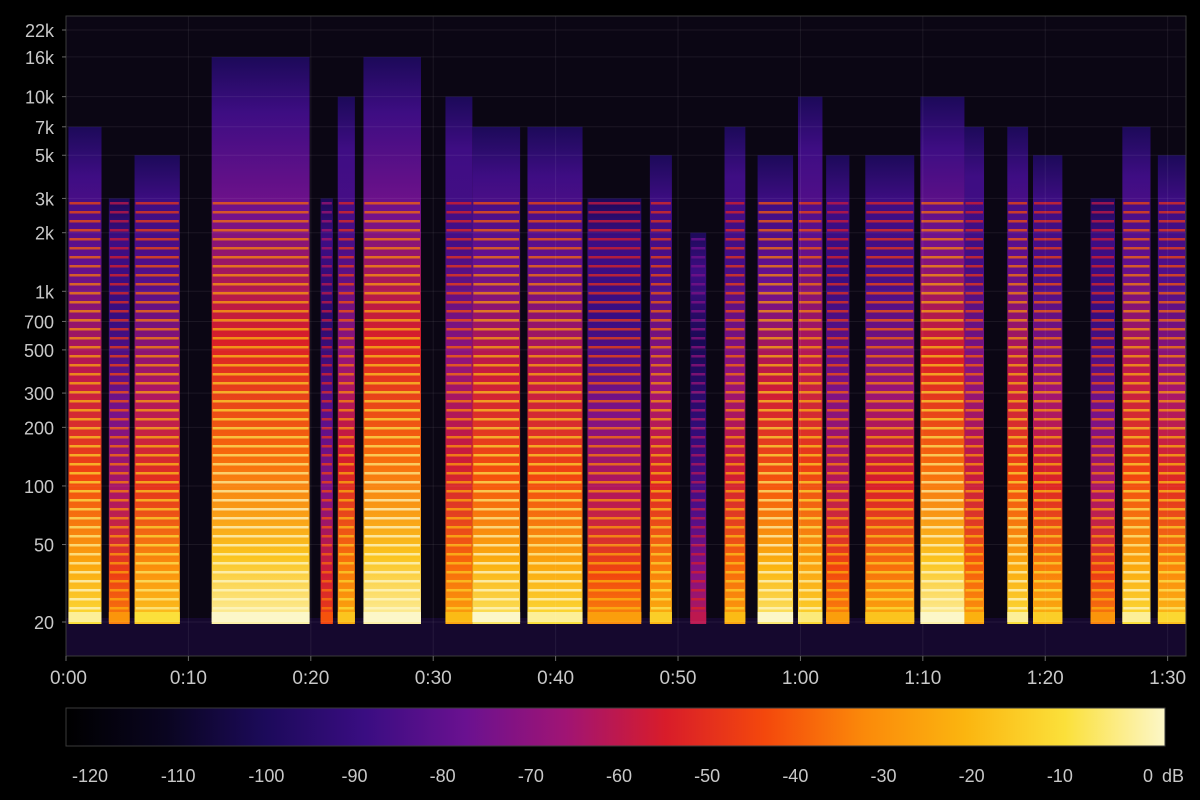  I want to click on x-tick-label: 1:20, so click(1045, 678).